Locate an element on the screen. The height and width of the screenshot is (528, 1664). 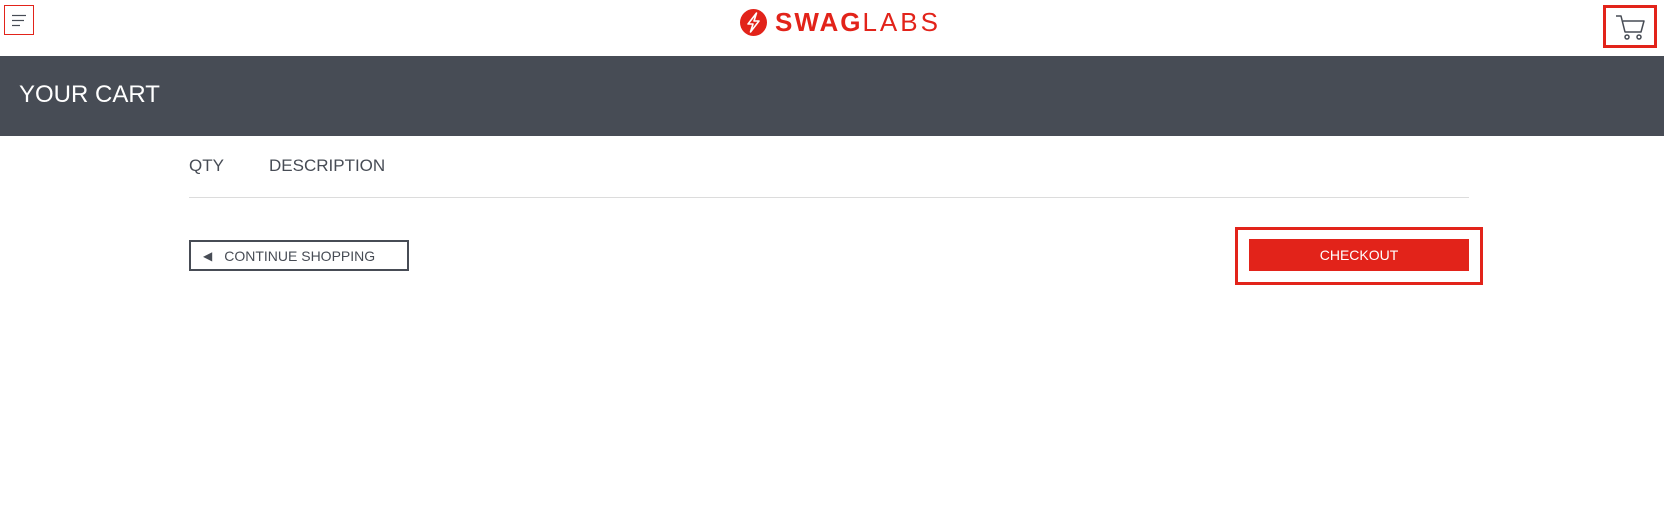
continue-shopping-button: ◀ CONTINUE SHOPPING is located at coordinates (299, 255).